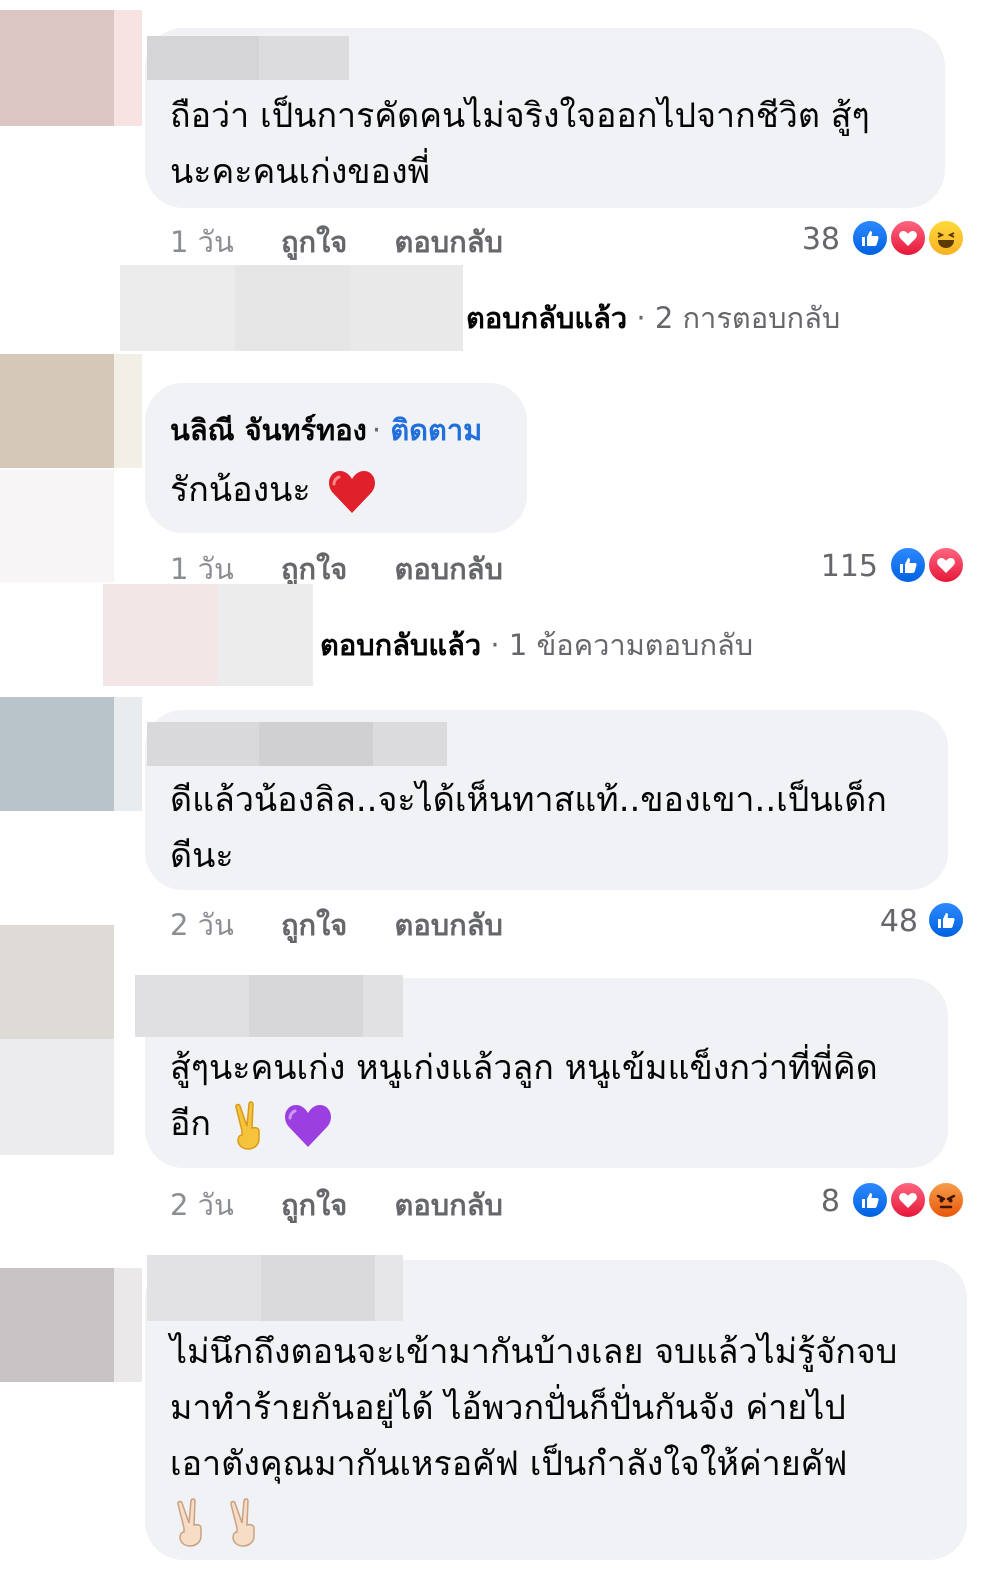  I want to click on author-name: นลิณี จันทร์ทอง, so click(268, 430).